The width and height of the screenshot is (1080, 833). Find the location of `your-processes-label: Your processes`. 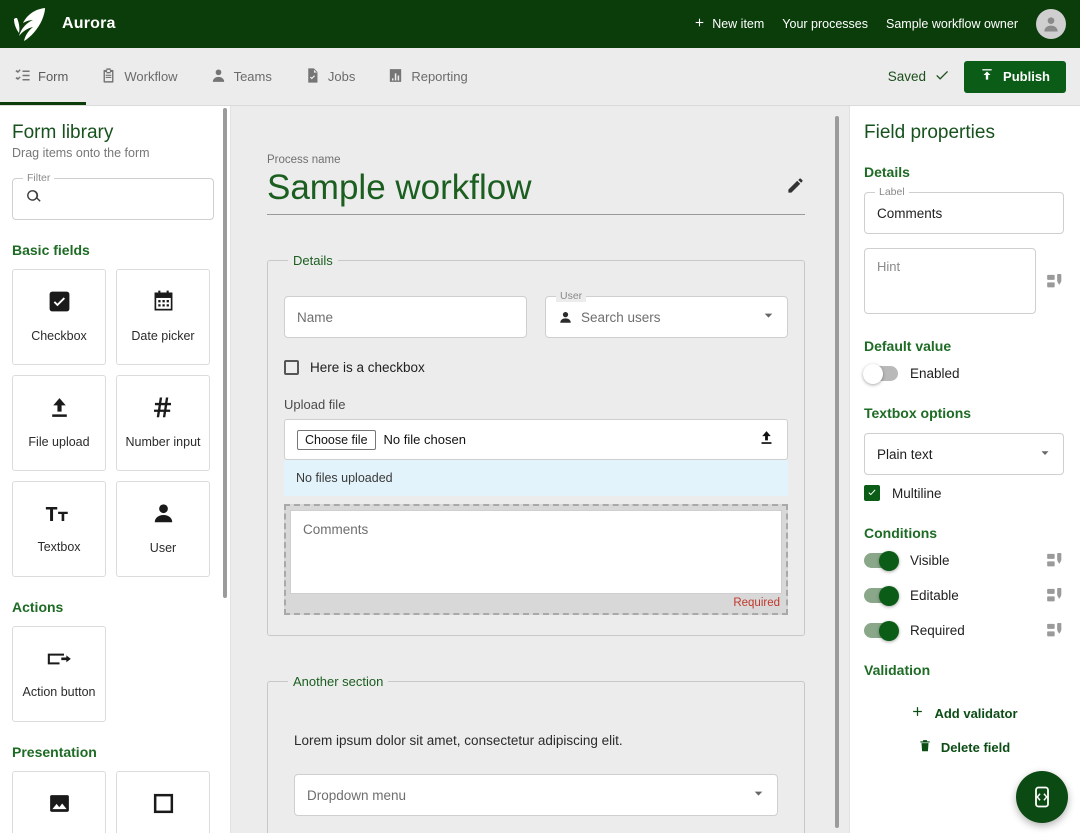

your-processes-label: Your processes is located at coordinates (825, 24).